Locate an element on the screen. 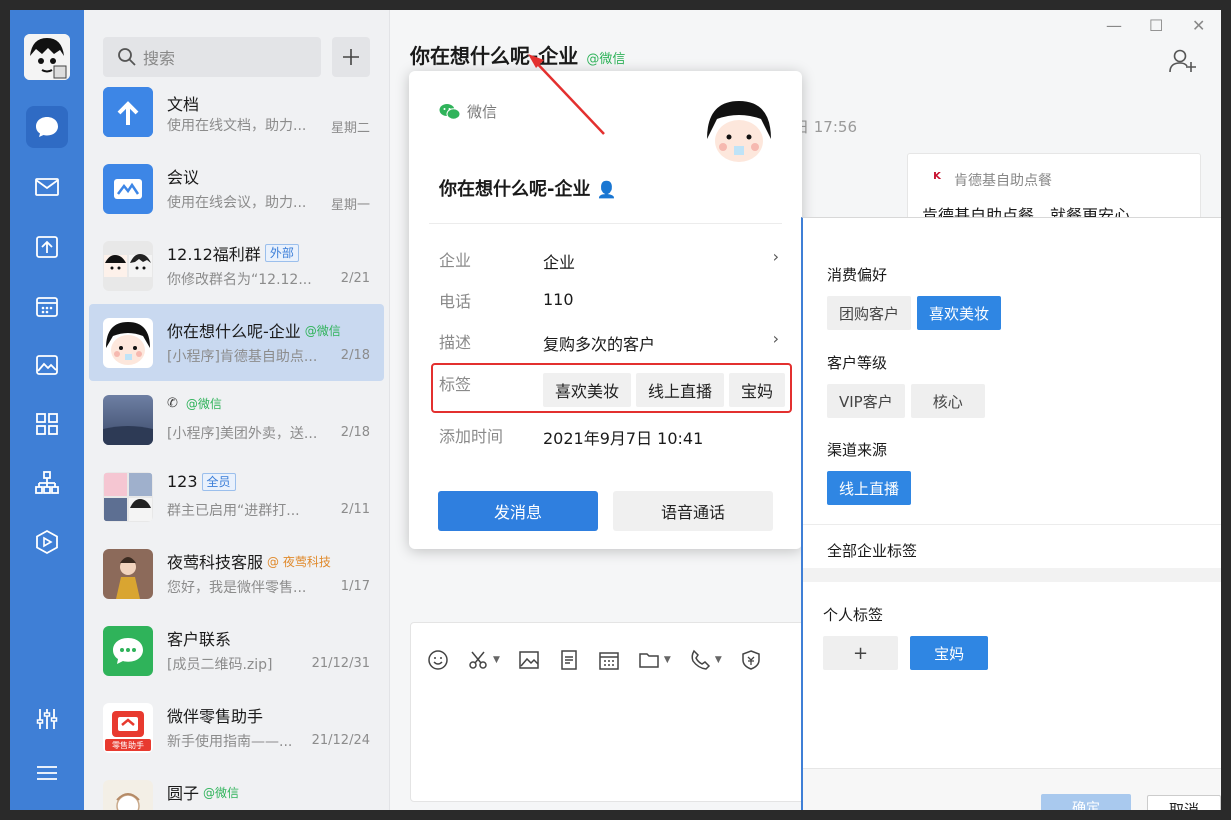 The image size is (1231, 820). tag-option: 团购客户 is located at coordinates (869, 313).